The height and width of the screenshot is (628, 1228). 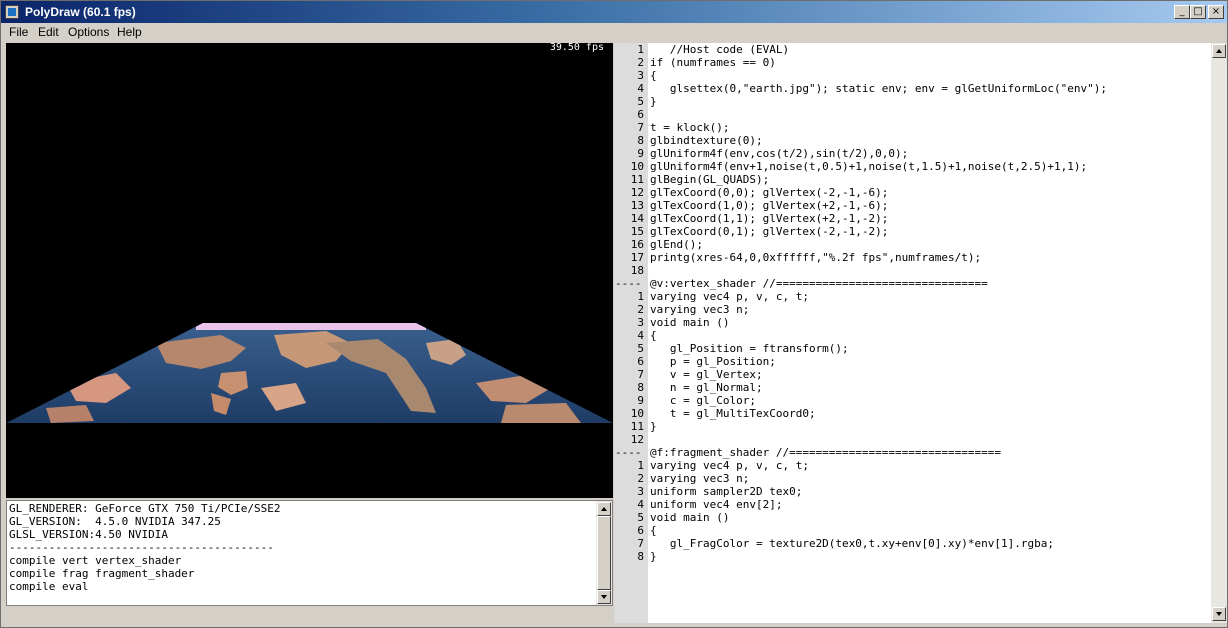 What do you see at coordinates (713, 62) in the screenshot?
I see `line-text: if (numframes == 0)` at bounding box center [713, 62].